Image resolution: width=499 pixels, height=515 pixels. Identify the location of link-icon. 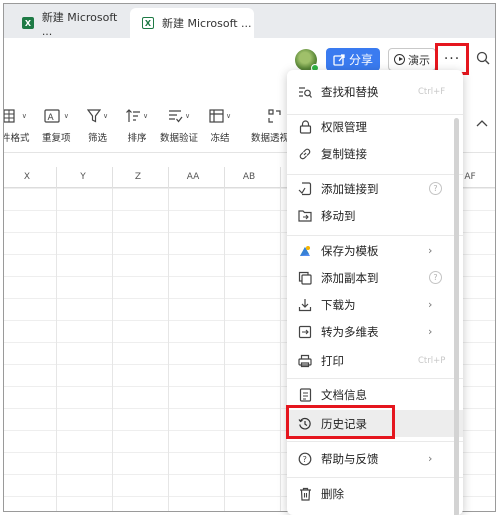
(305, 153).